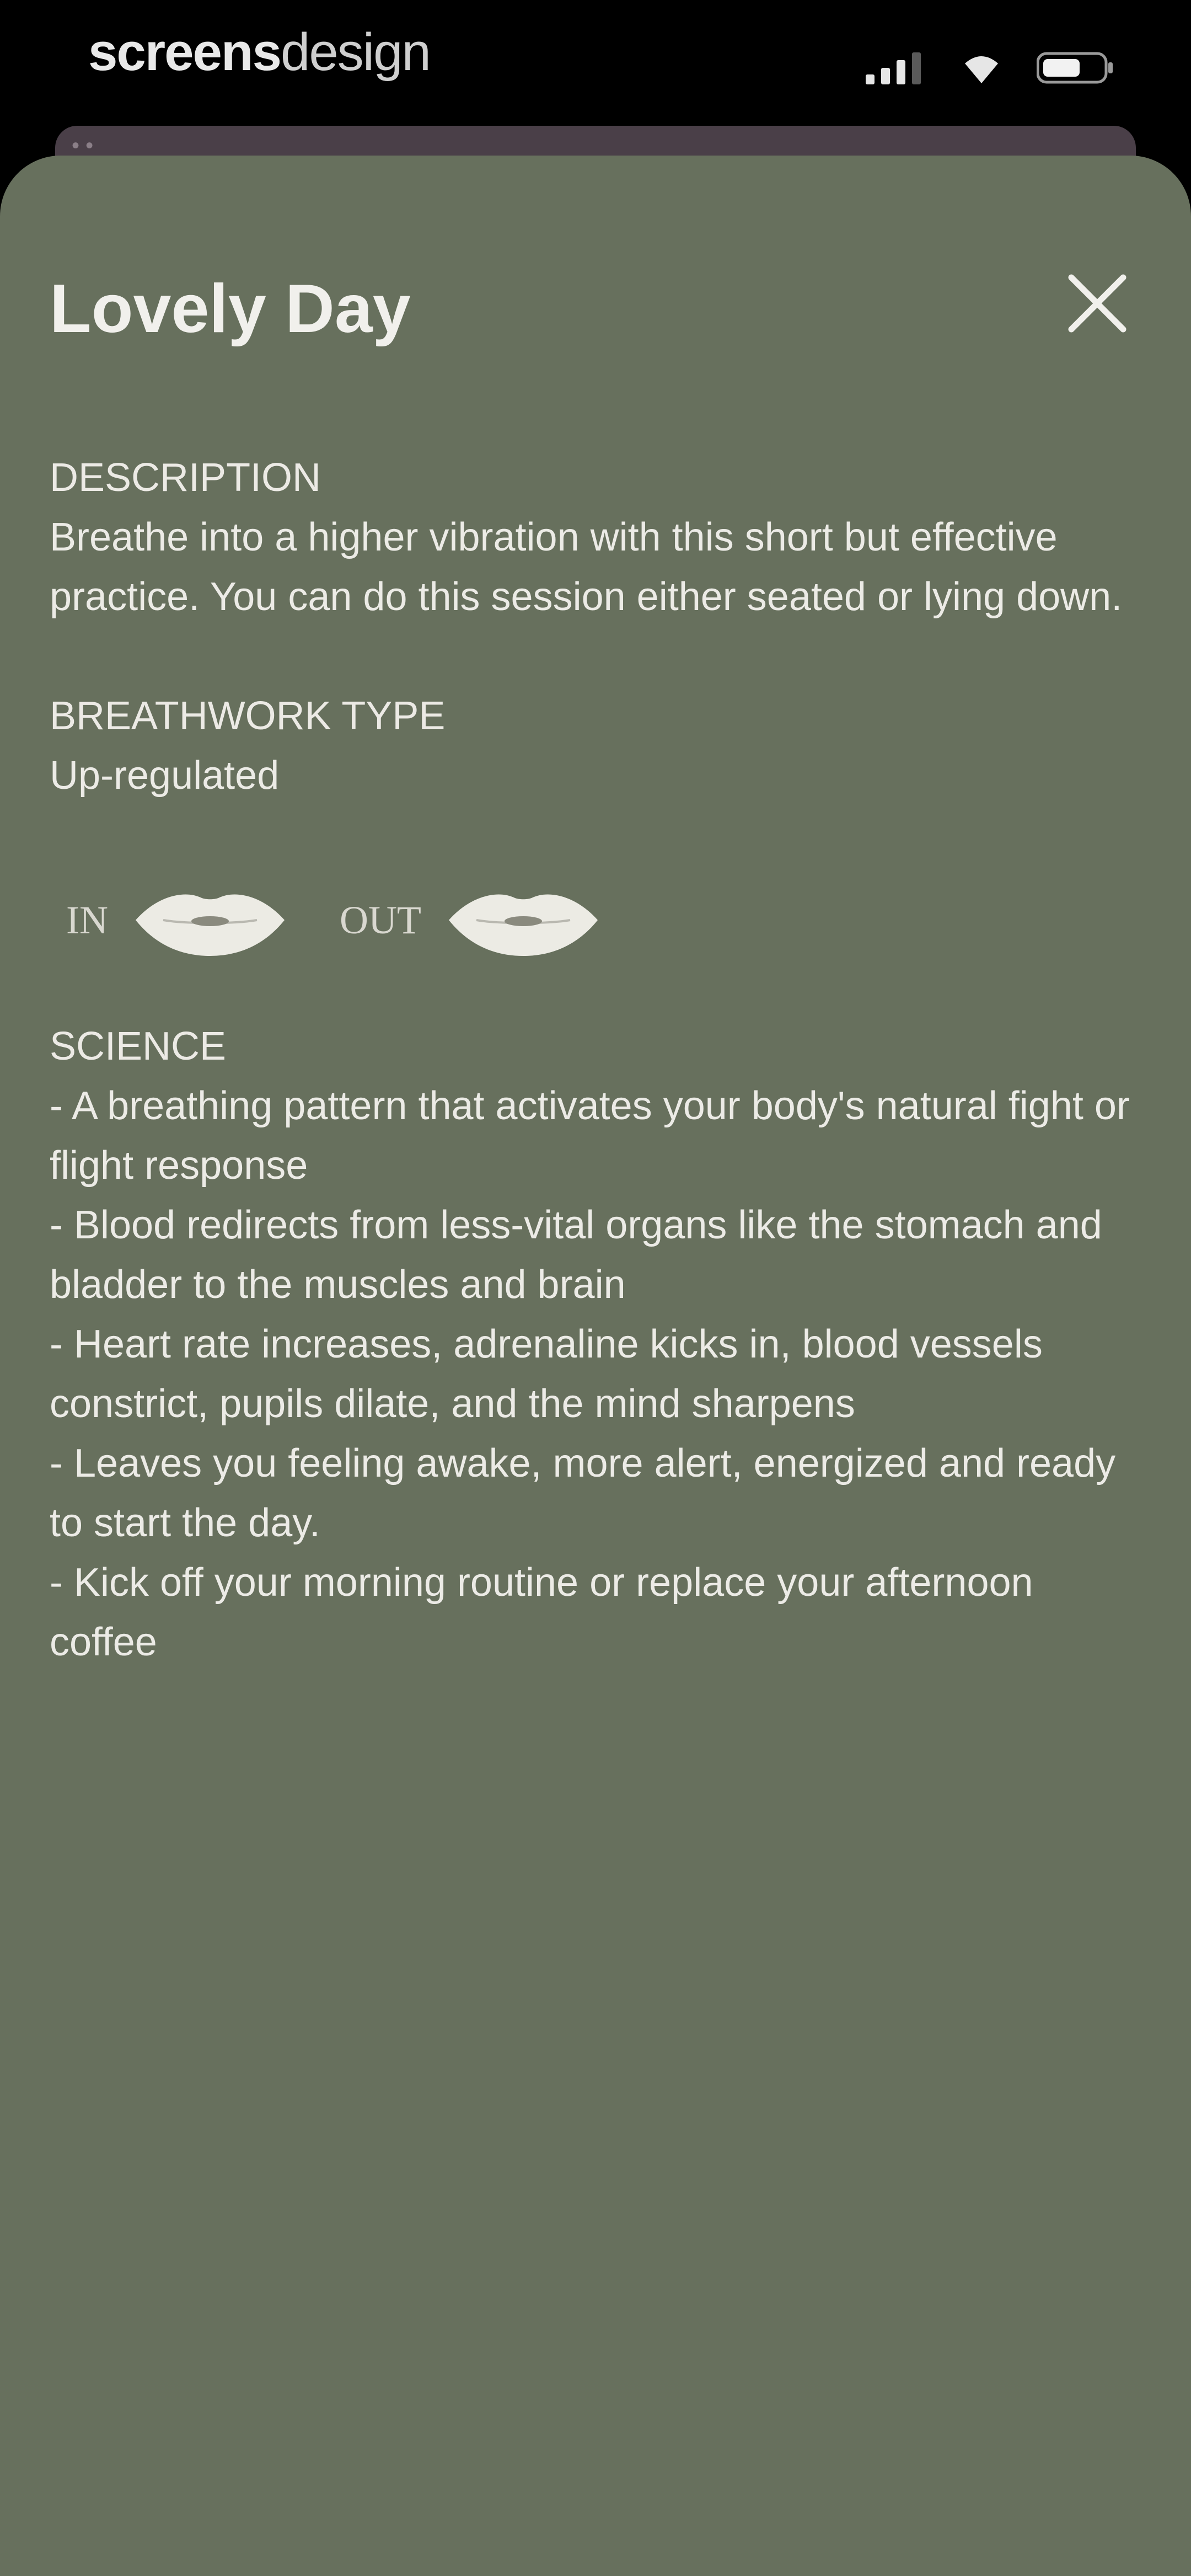  I want to click on brand-logo: screensdesign, so click(259, 52).